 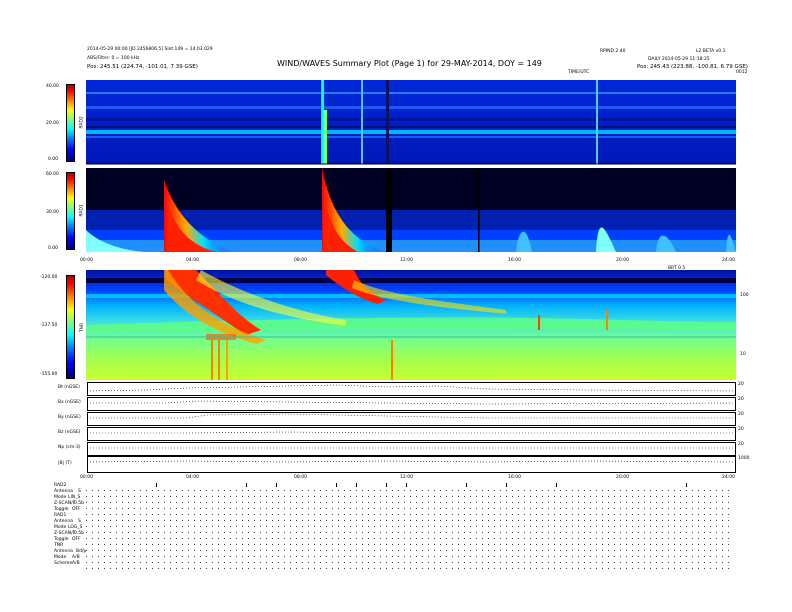 What do you see at coordinates (63, 563) in the screenshot?
I see `footer-key: Scheme` at bounding box center [63, 563].